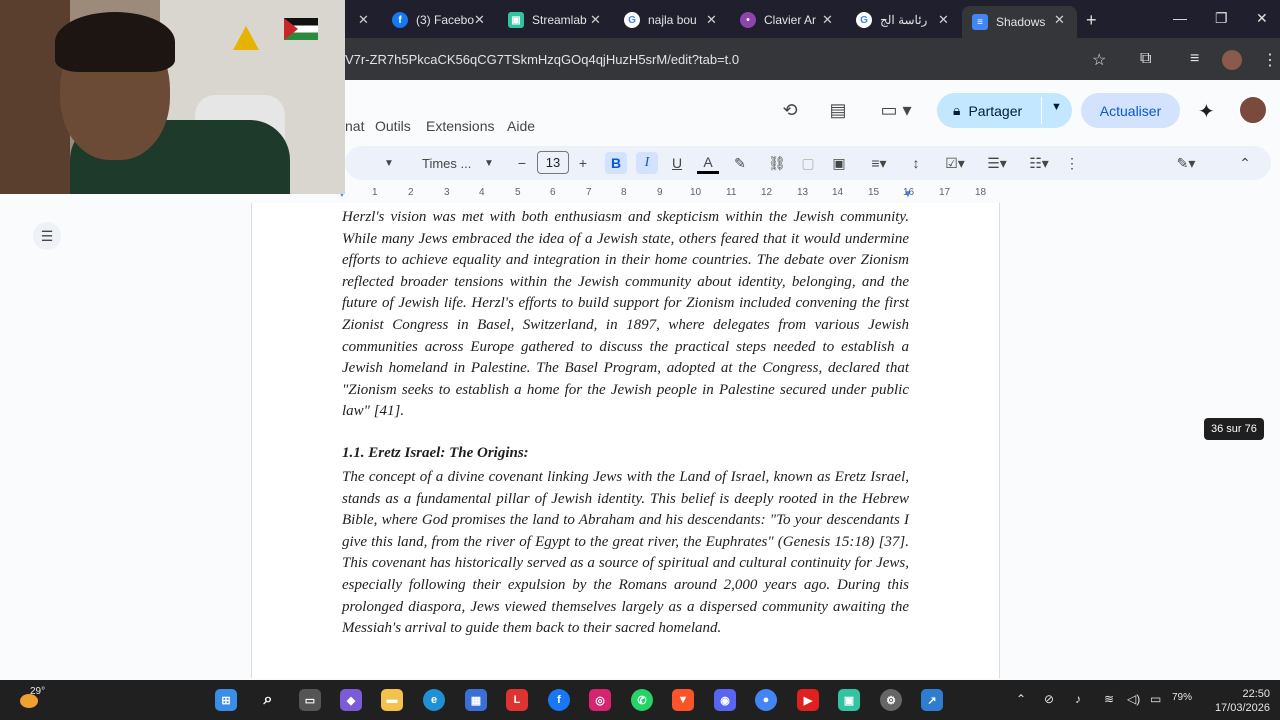 The height and width of the screenshot is (720, 1280). Describe the element at coordinates (777, 163) in the screenshot. I see `insert-link-icon: ⛓` at that location.